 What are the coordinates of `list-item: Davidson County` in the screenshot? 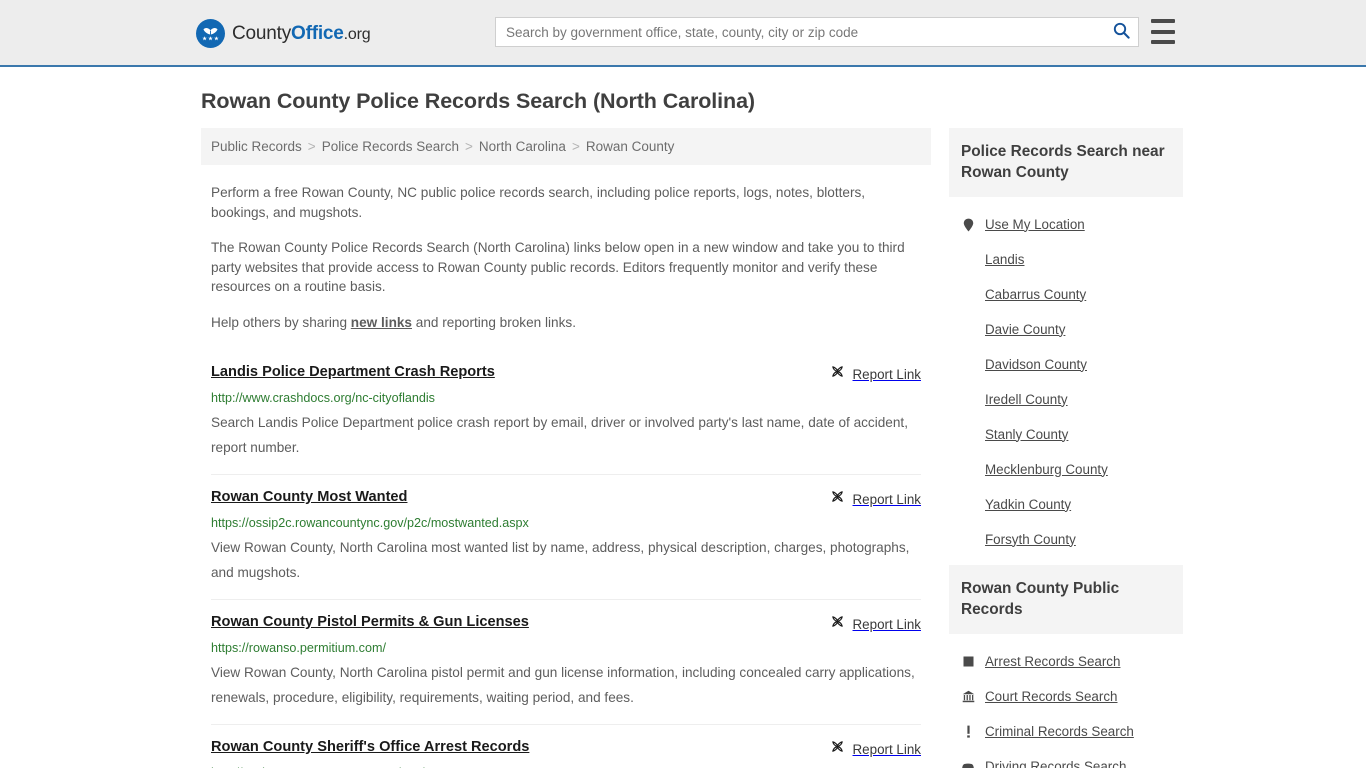 It's located at (1066, 364).